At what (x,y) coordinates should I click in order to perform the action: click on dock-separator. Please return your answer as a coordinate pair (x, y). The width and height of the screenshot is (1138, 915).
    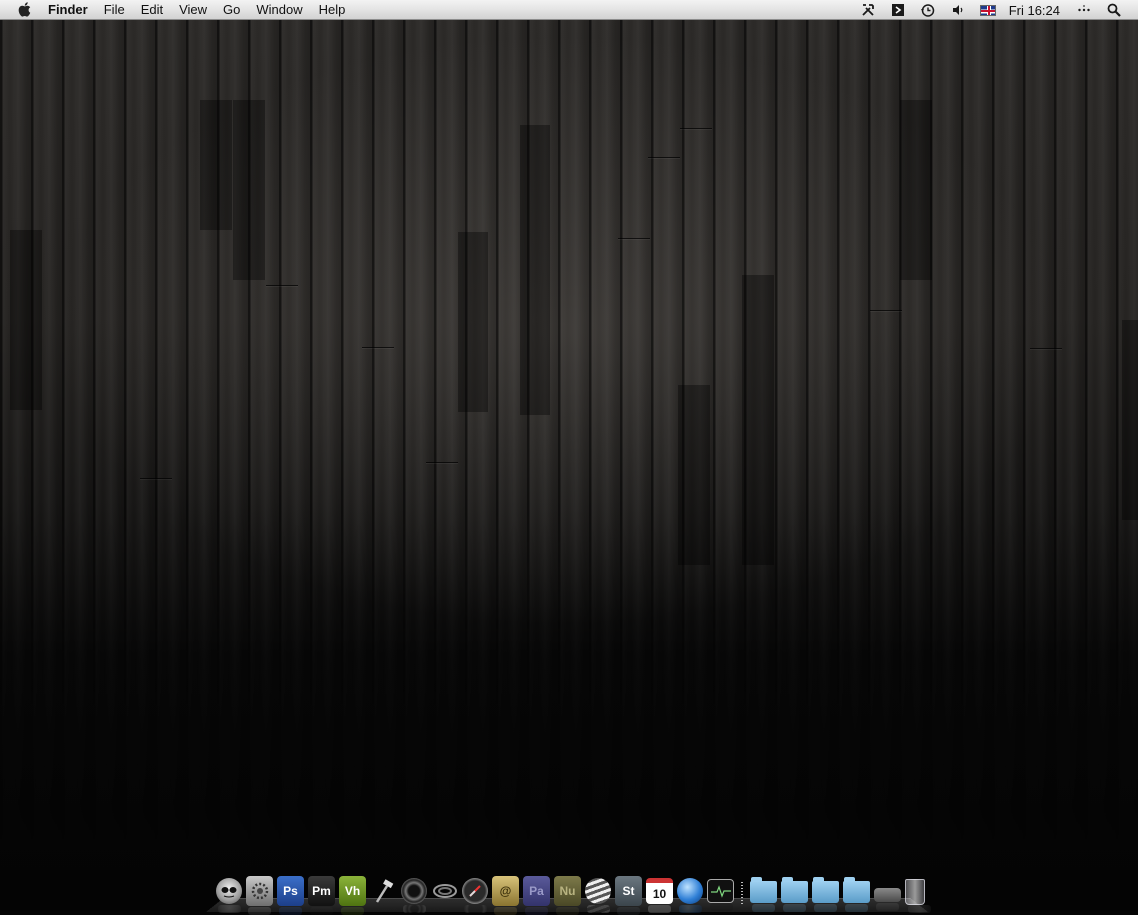
    Looking at the image, I should click on (742, 893).